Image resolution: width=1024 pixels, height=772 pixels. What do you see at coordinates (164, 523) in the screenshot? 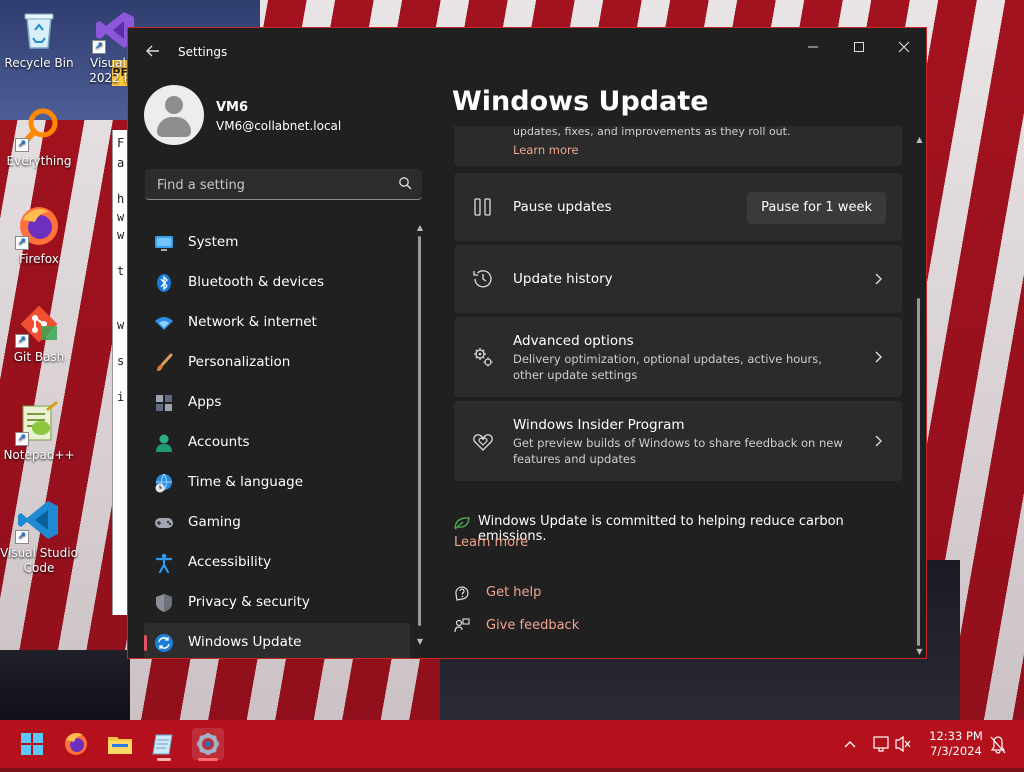
I see `gamepad-icon` at bounding box center [164, 523].